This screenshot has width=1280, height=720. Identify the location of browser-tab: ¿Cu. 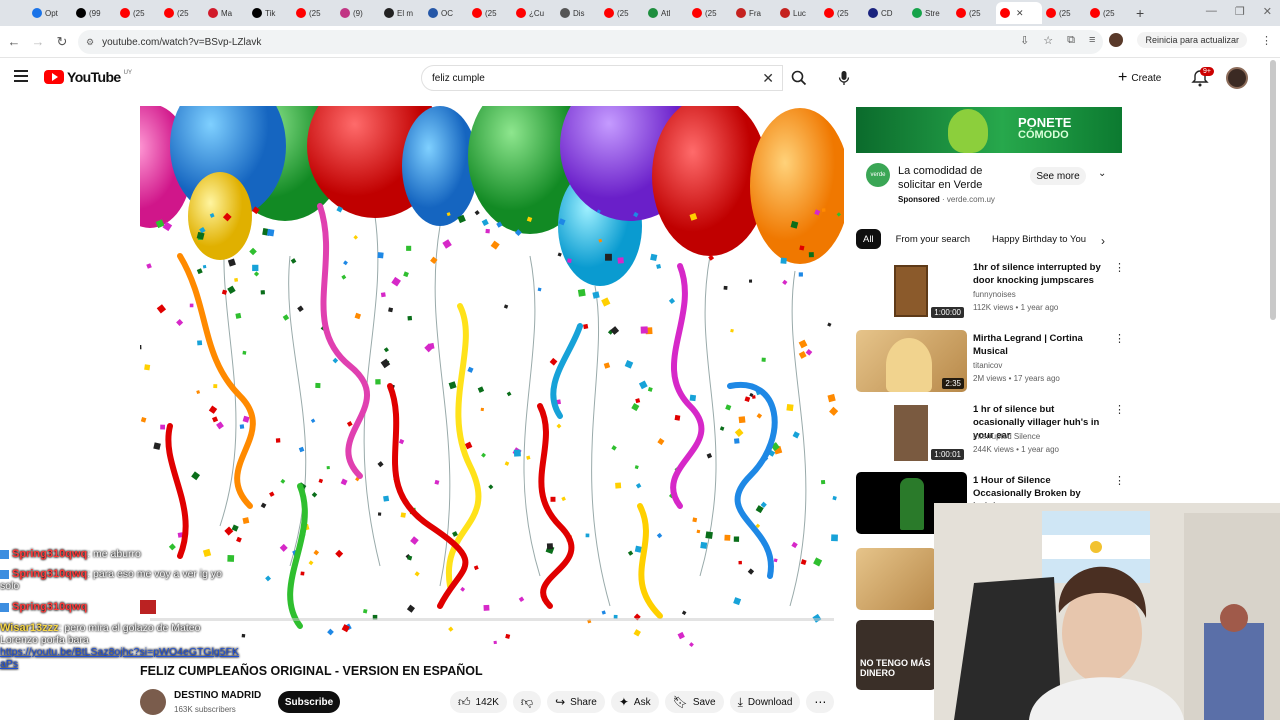
(534, 13).